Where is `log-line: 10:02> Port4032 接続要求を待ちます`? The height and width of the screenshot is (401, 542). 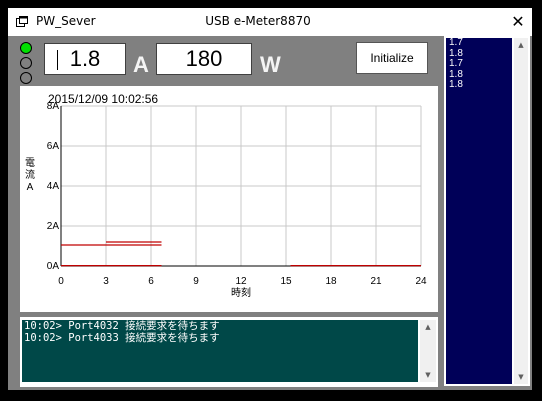
log-line: 10:02> Port4032 接続要求を待ちます is located at coordinates (122, 326).